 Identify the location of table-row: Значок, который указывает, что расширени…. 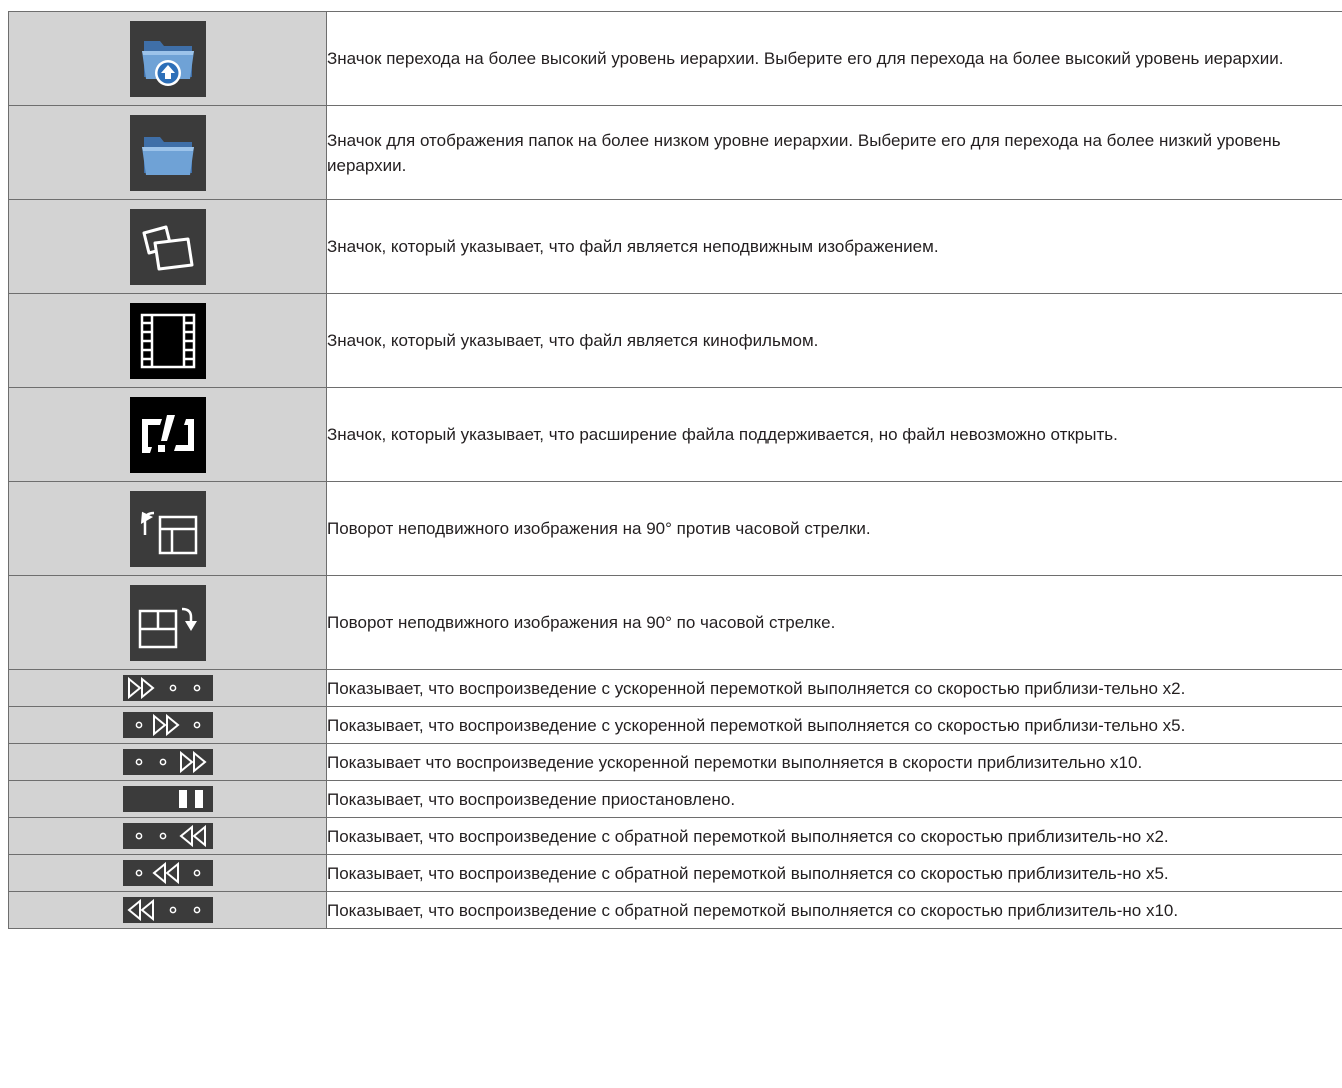
(675, 434).